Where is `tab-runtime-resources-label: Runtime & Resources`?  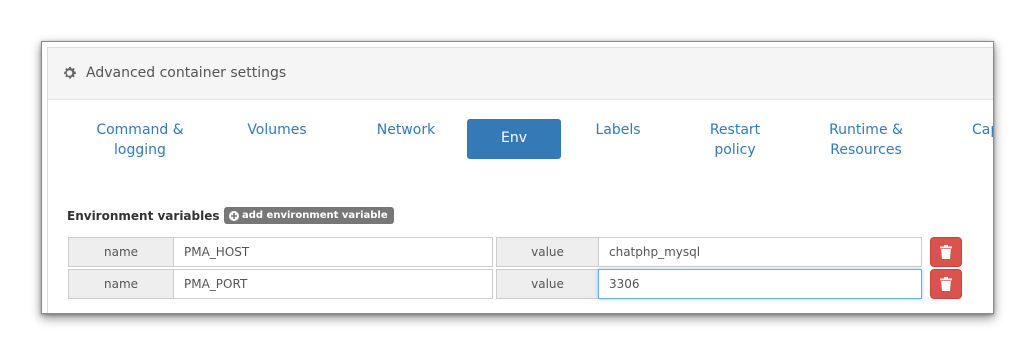 tab-runtime-resources-label: Runtime & Resources is located at coordinates (866, 140).